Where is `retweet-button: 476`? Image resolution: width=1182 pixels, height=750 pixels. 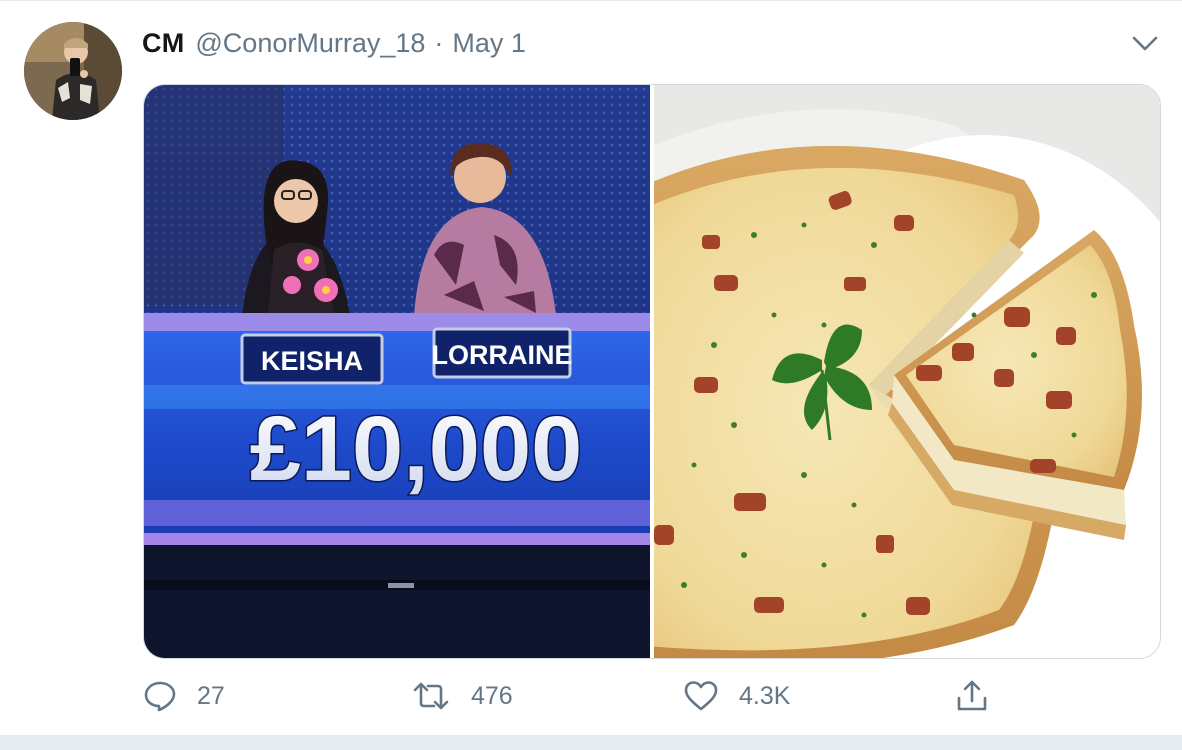 retweet-button: 476 is located at coordinates (462, 696).